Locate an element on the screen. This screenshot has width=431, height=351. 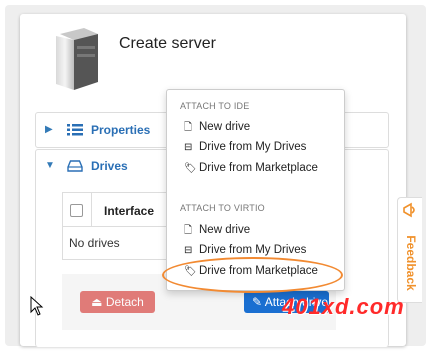
paperclip-icon: ✎ is located at coordinates (257, 302).